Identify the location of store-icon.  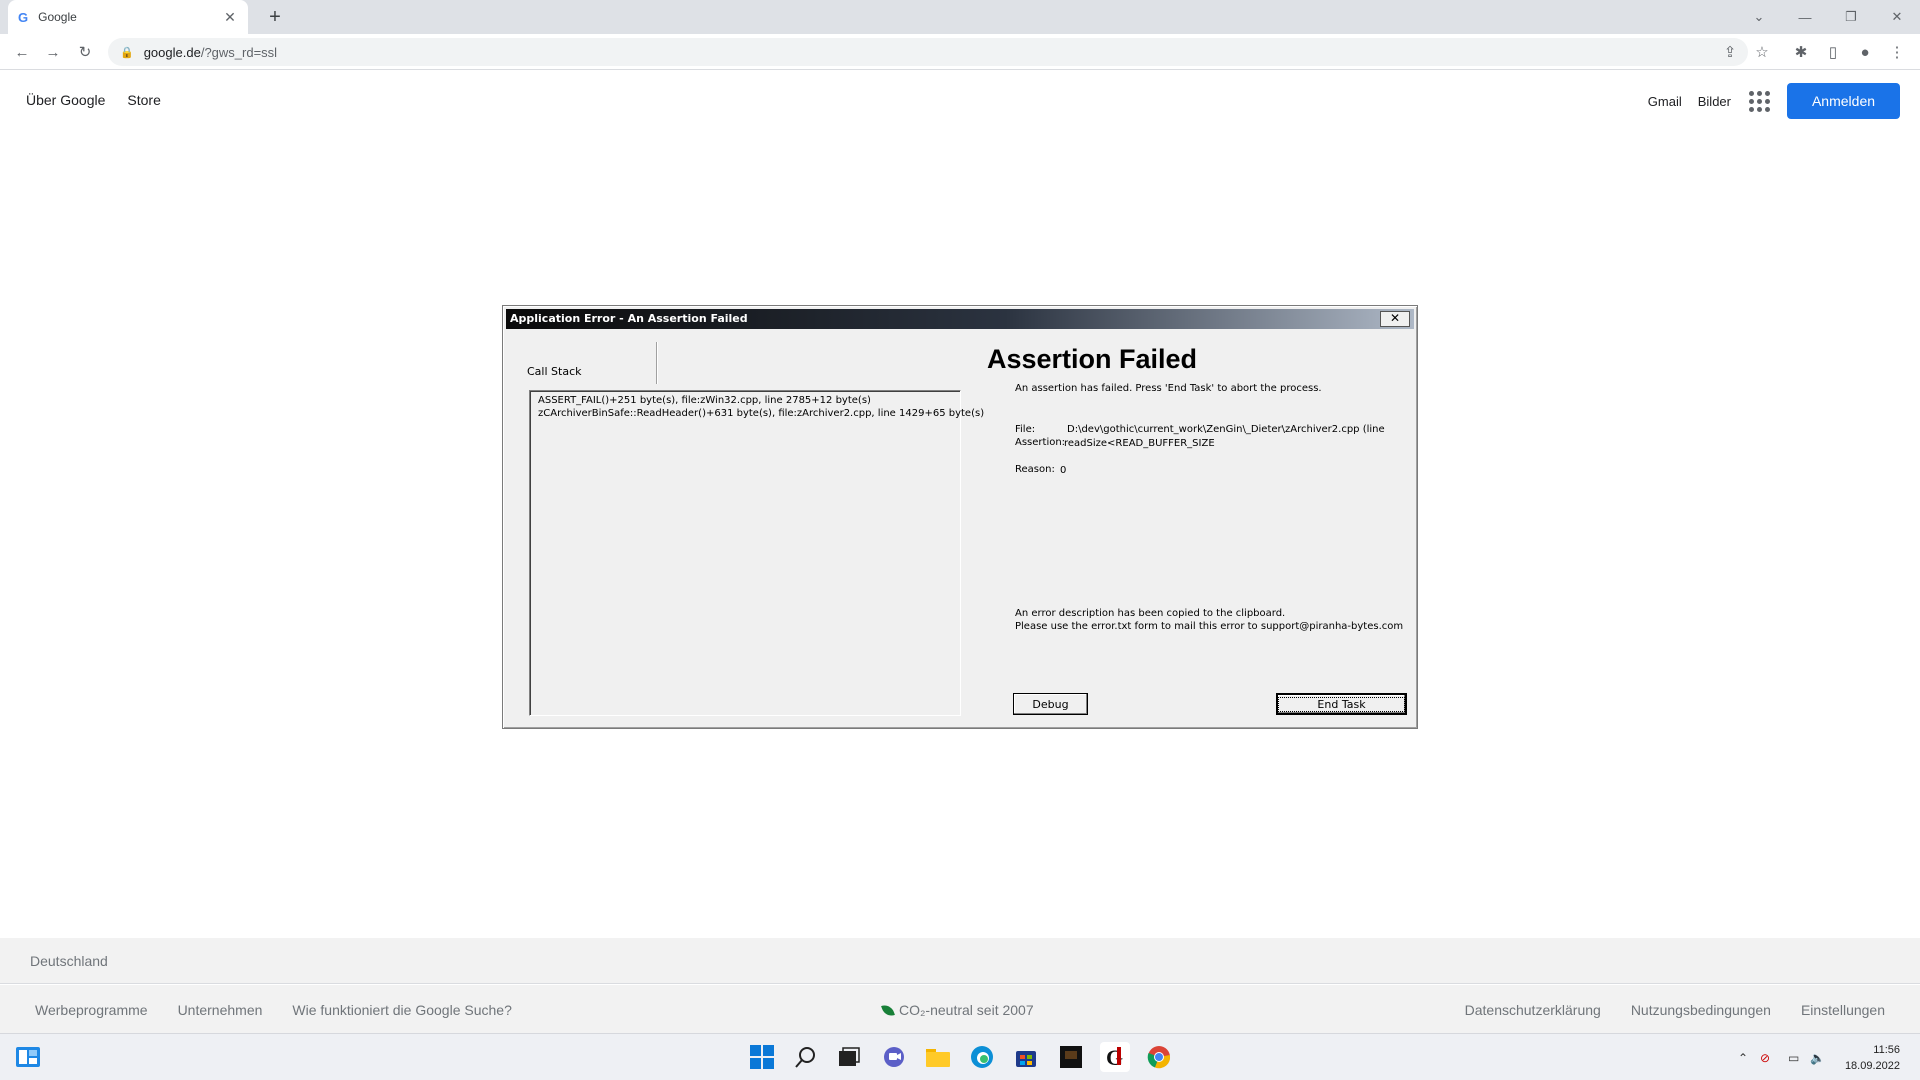
(1026, 1057).